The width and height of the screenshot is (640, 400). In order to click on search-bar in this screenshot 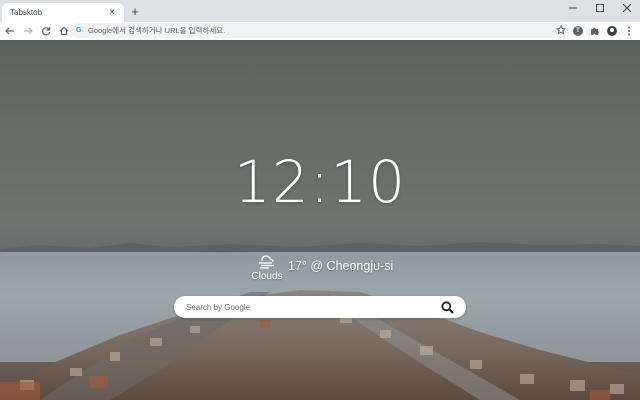, I will do `click(320, 307)`.